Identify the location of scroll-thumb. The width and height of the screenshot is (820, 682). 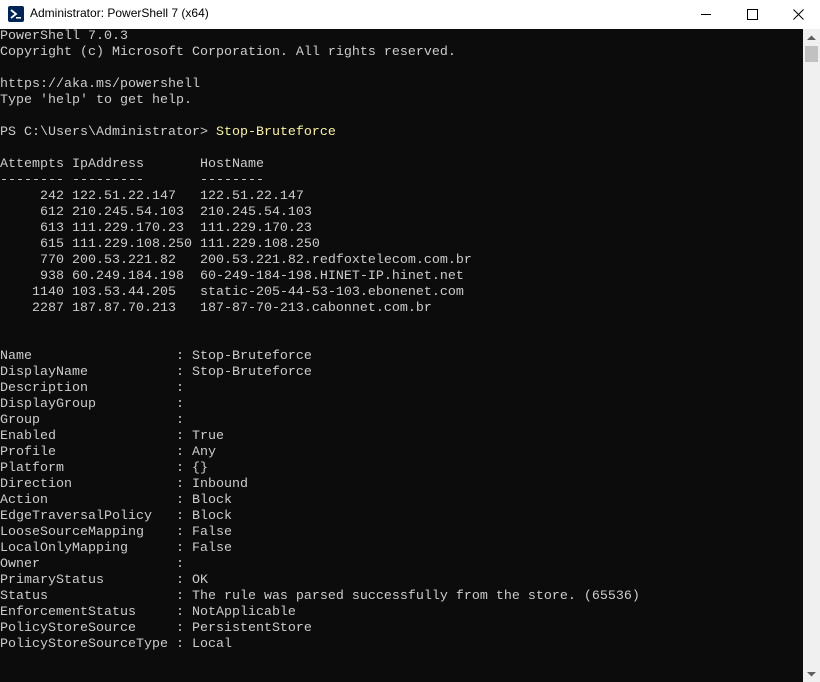
(811, 54).